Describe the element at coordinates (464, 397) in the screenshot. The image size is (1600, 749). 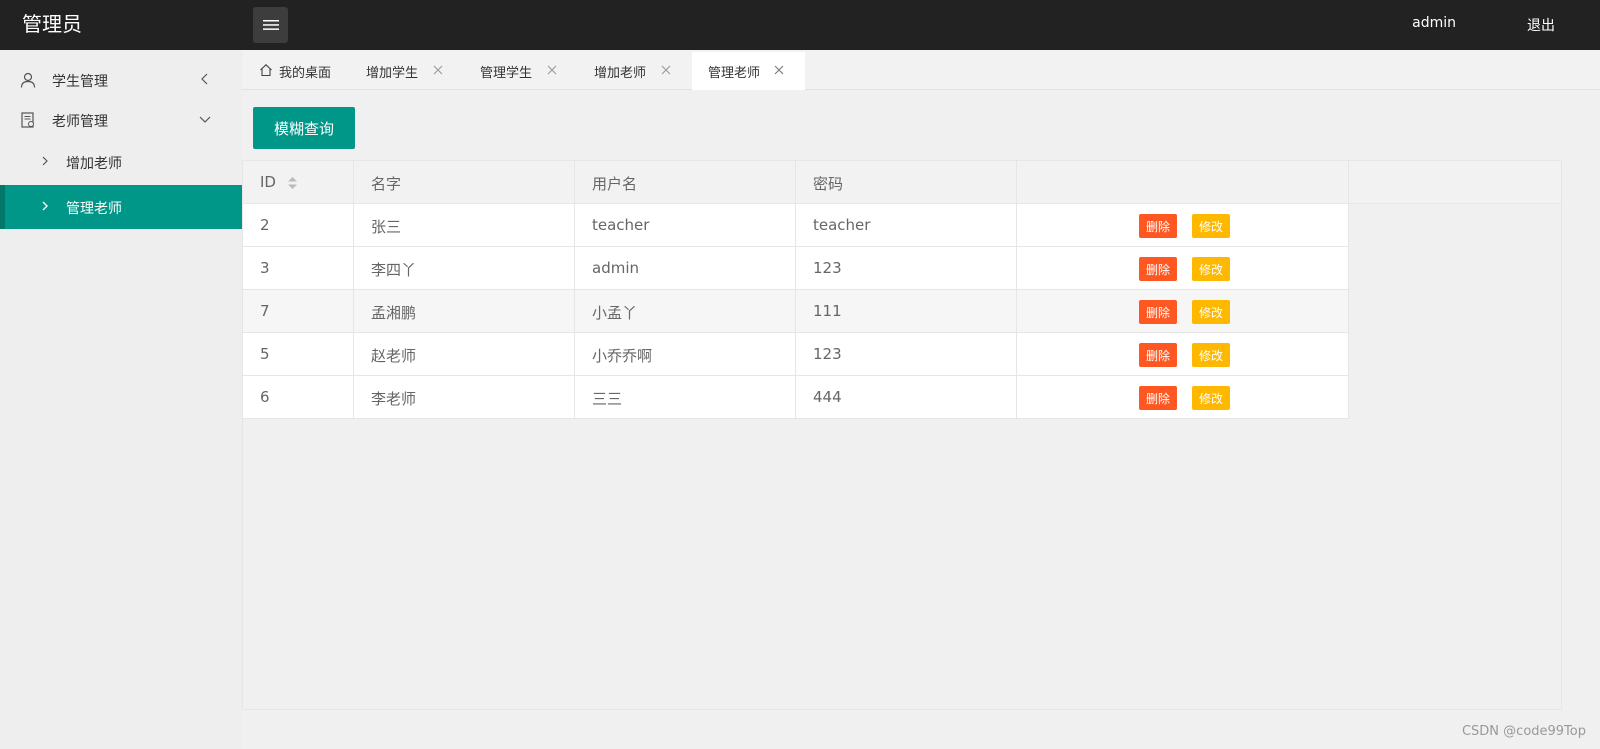
I see `cell-name: 李老师` at that location.